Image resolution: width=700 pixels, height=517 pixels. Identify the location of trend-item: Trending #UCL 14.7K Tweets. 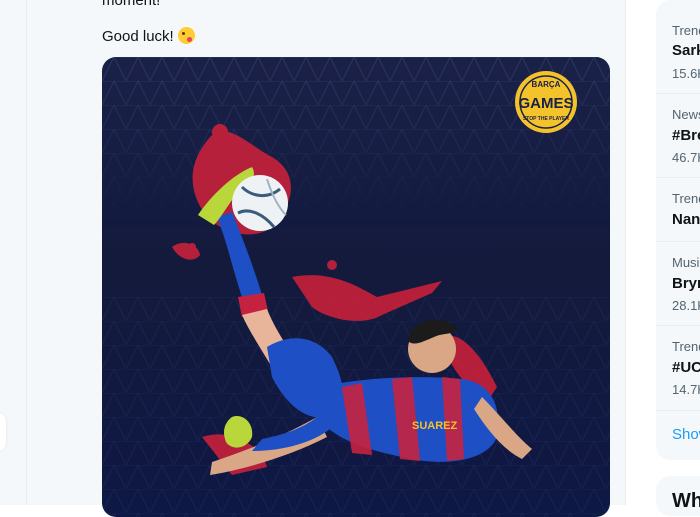
(678, 368).